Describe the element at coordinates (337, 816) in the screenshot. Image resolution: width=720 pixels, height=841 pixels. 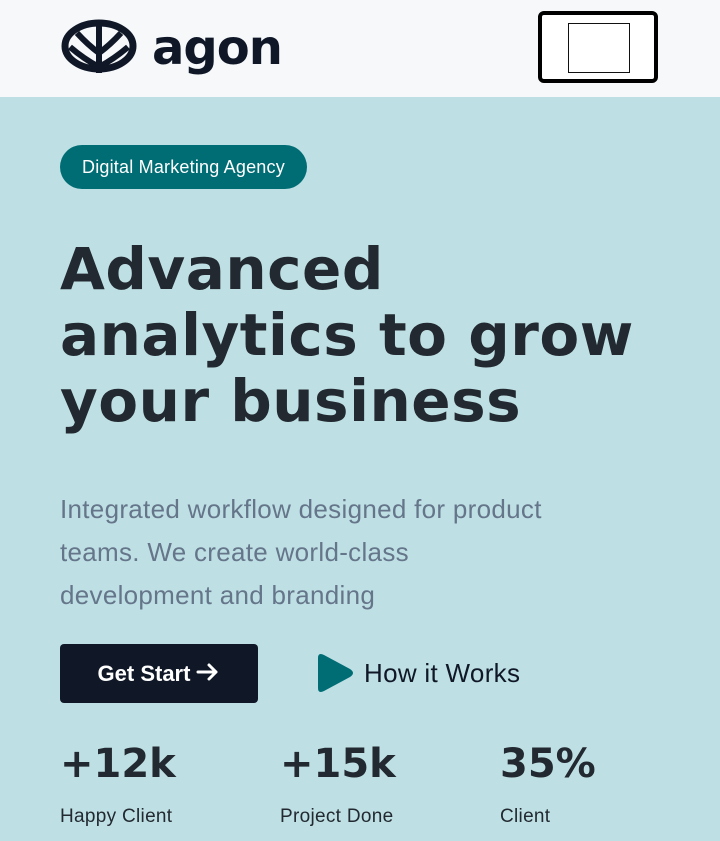
I see `stat-label: Project Done` at that location.